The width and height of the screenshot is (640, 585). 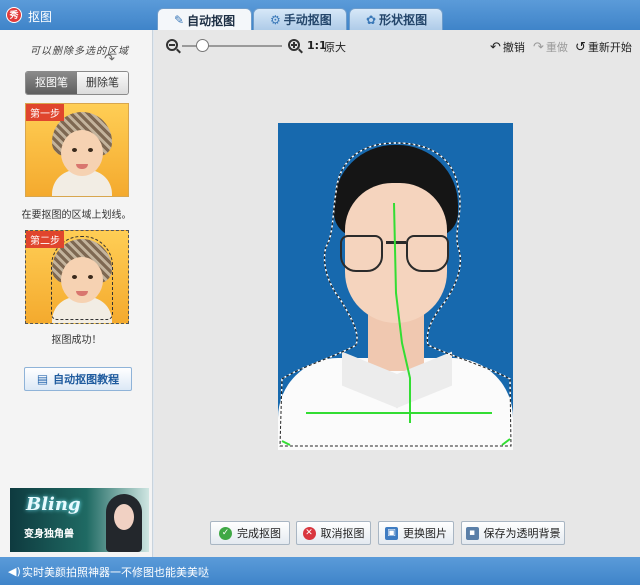 I want to click on step1-example-image: 第一步, so click(x=77, y=150).